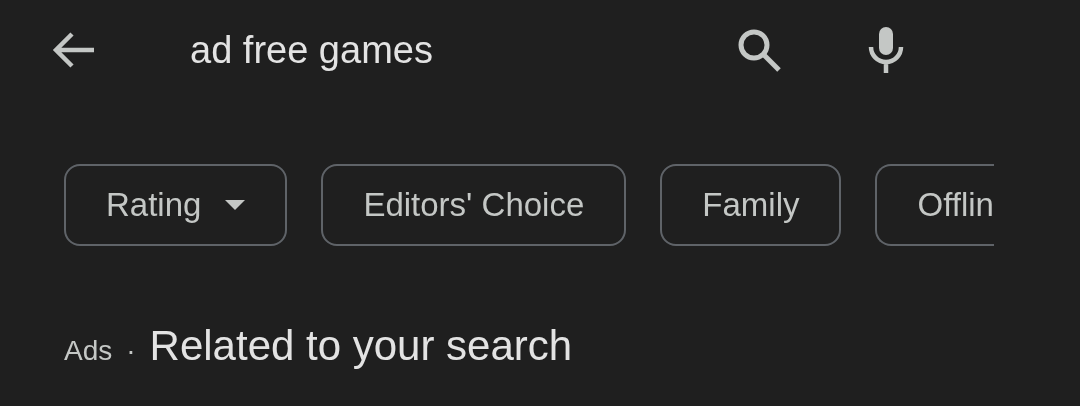 The height and width of the screenshot is (406, 1080). I want to click on search-field: ad free games, so click(430, 50).